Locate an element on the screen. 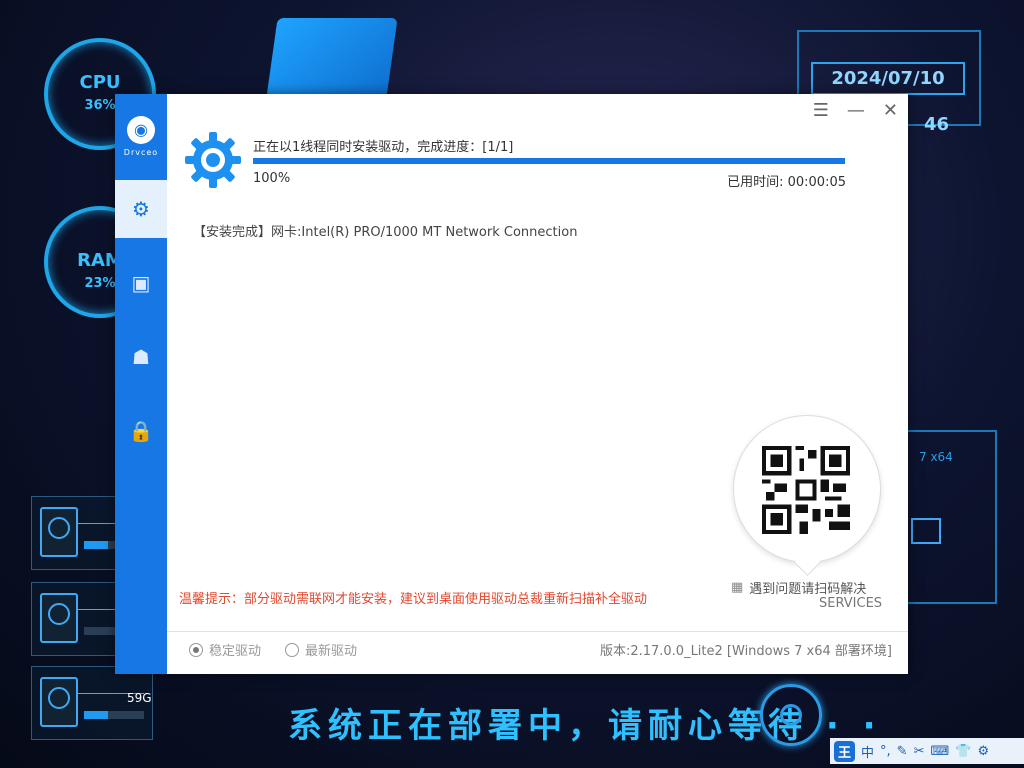  app-logo-icon: ◉ is located at coordinates (141, 130).